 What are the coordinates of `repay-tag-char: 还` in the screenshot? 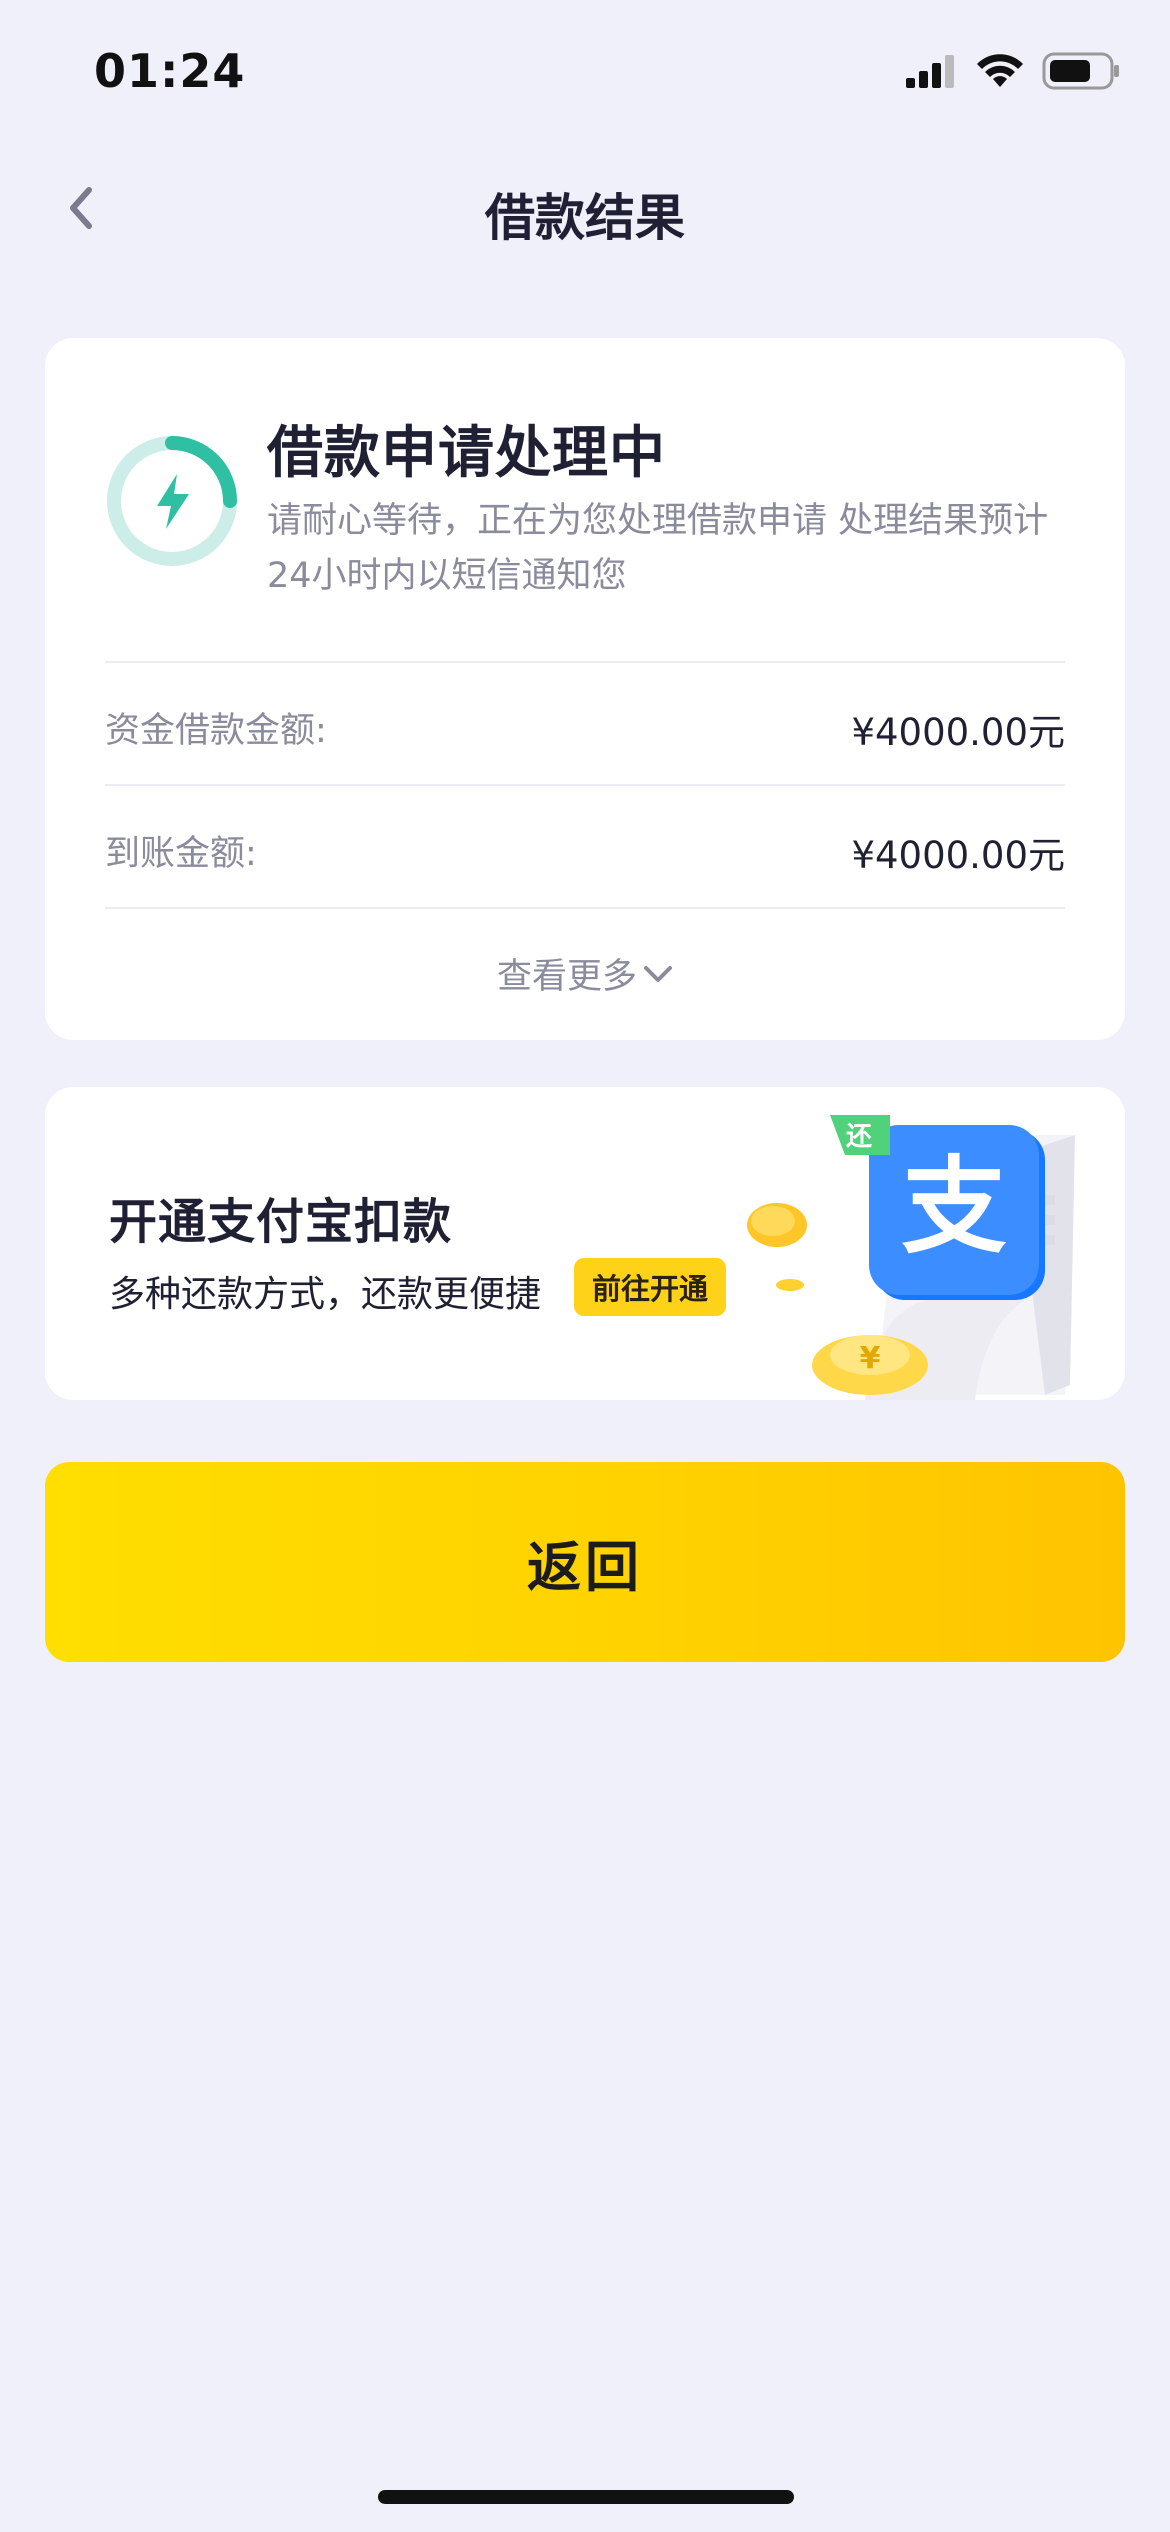 It's located at (859, 1137).